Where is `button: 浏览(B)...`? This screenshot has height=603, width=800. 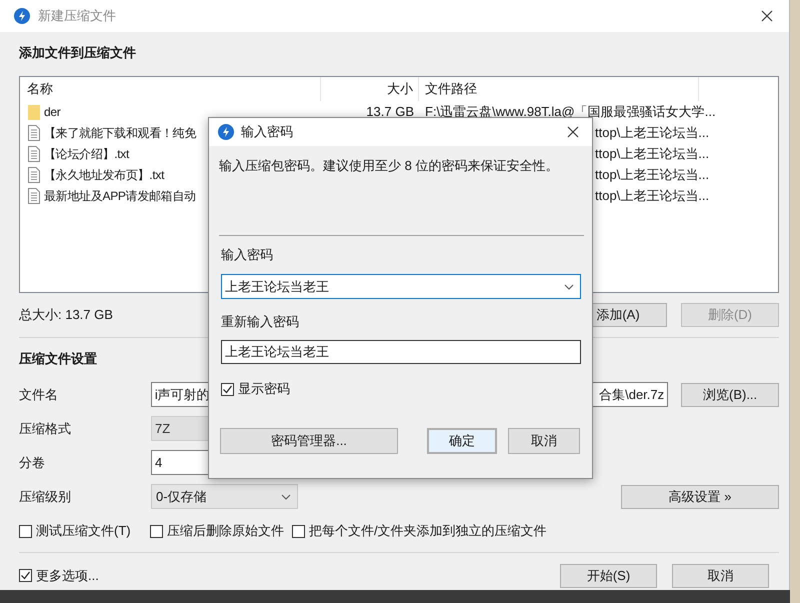
button: 浏览(B)... is located at coordinates (730, 394).